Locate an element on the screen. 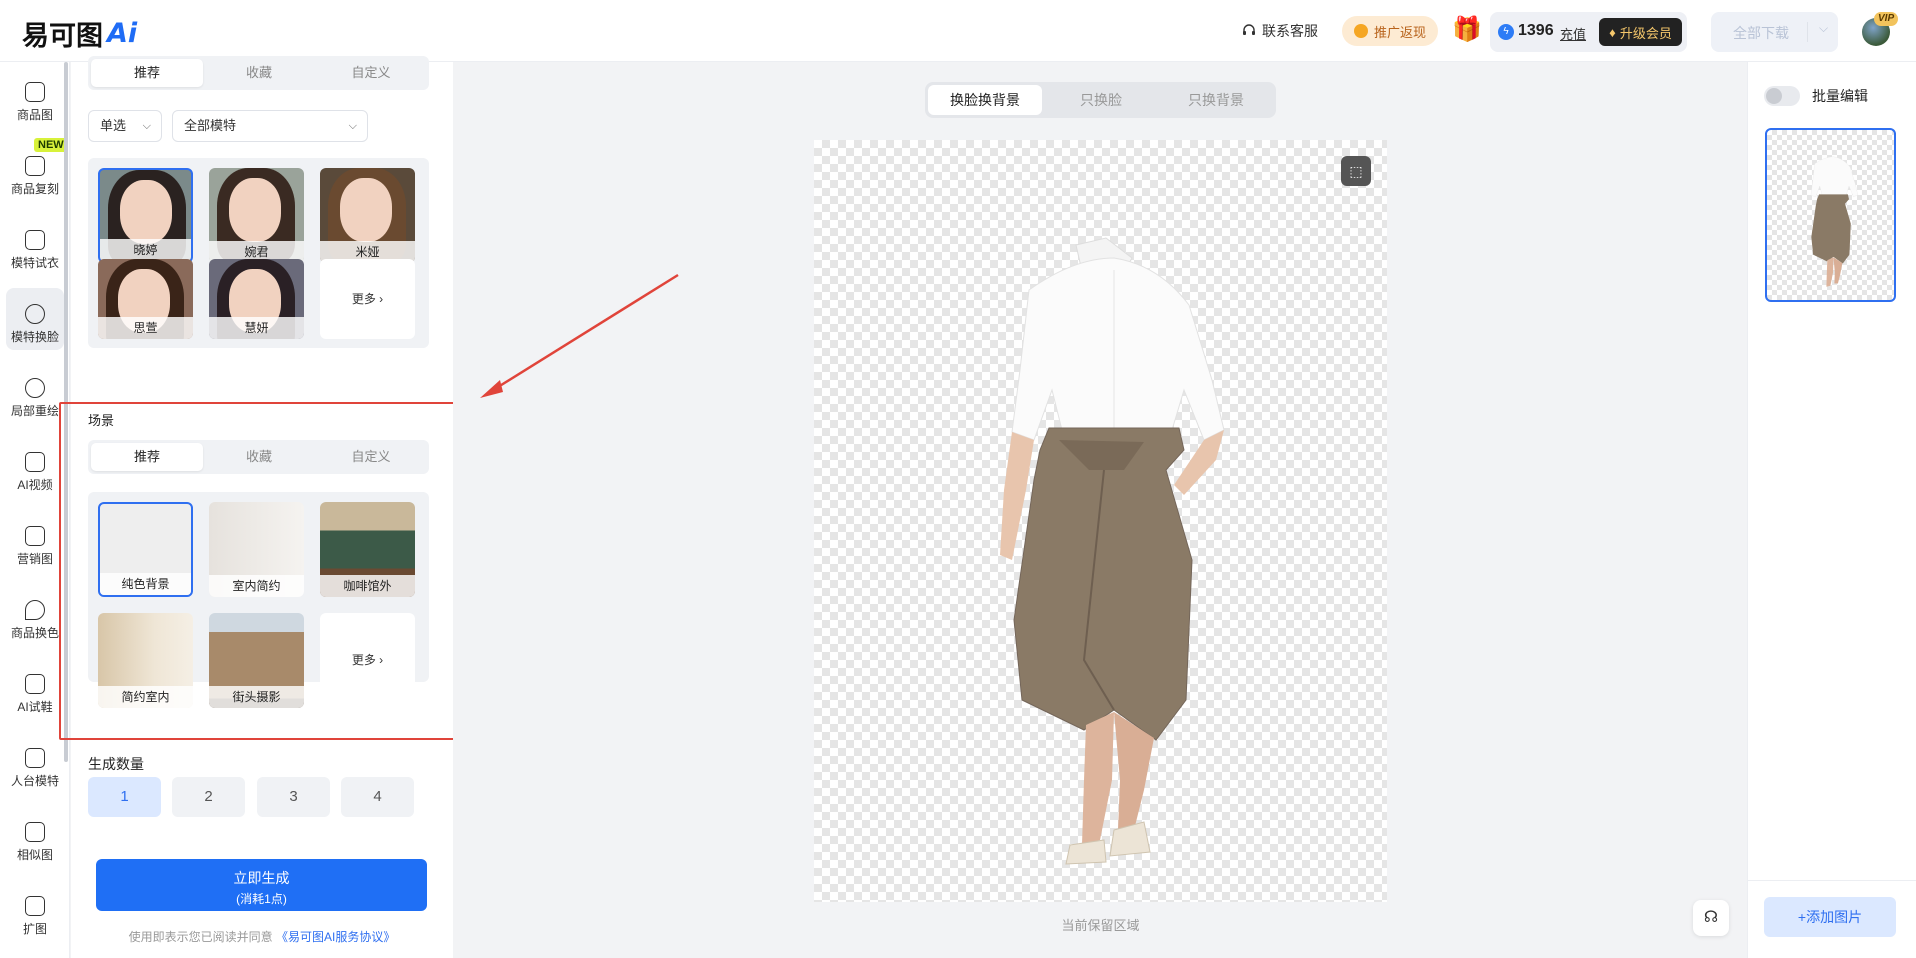  nav-item-marketing: 营销图 is located at coordinates (35, 541).